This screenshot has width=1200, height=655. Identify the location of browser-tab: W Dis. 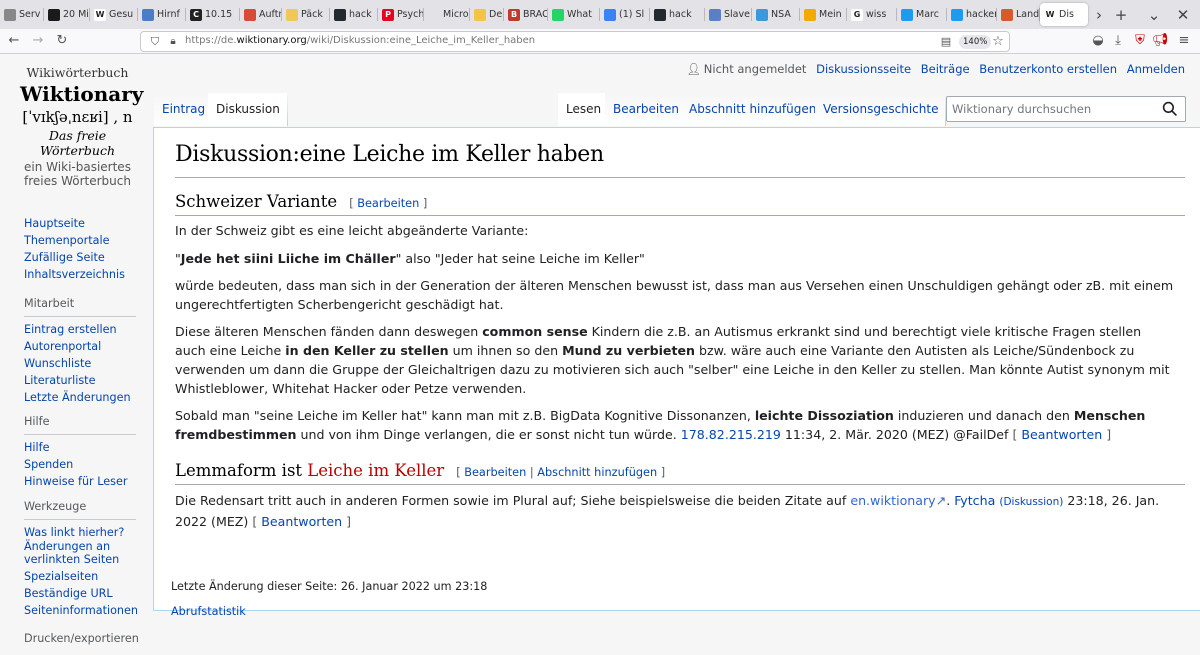
(1064, 14).